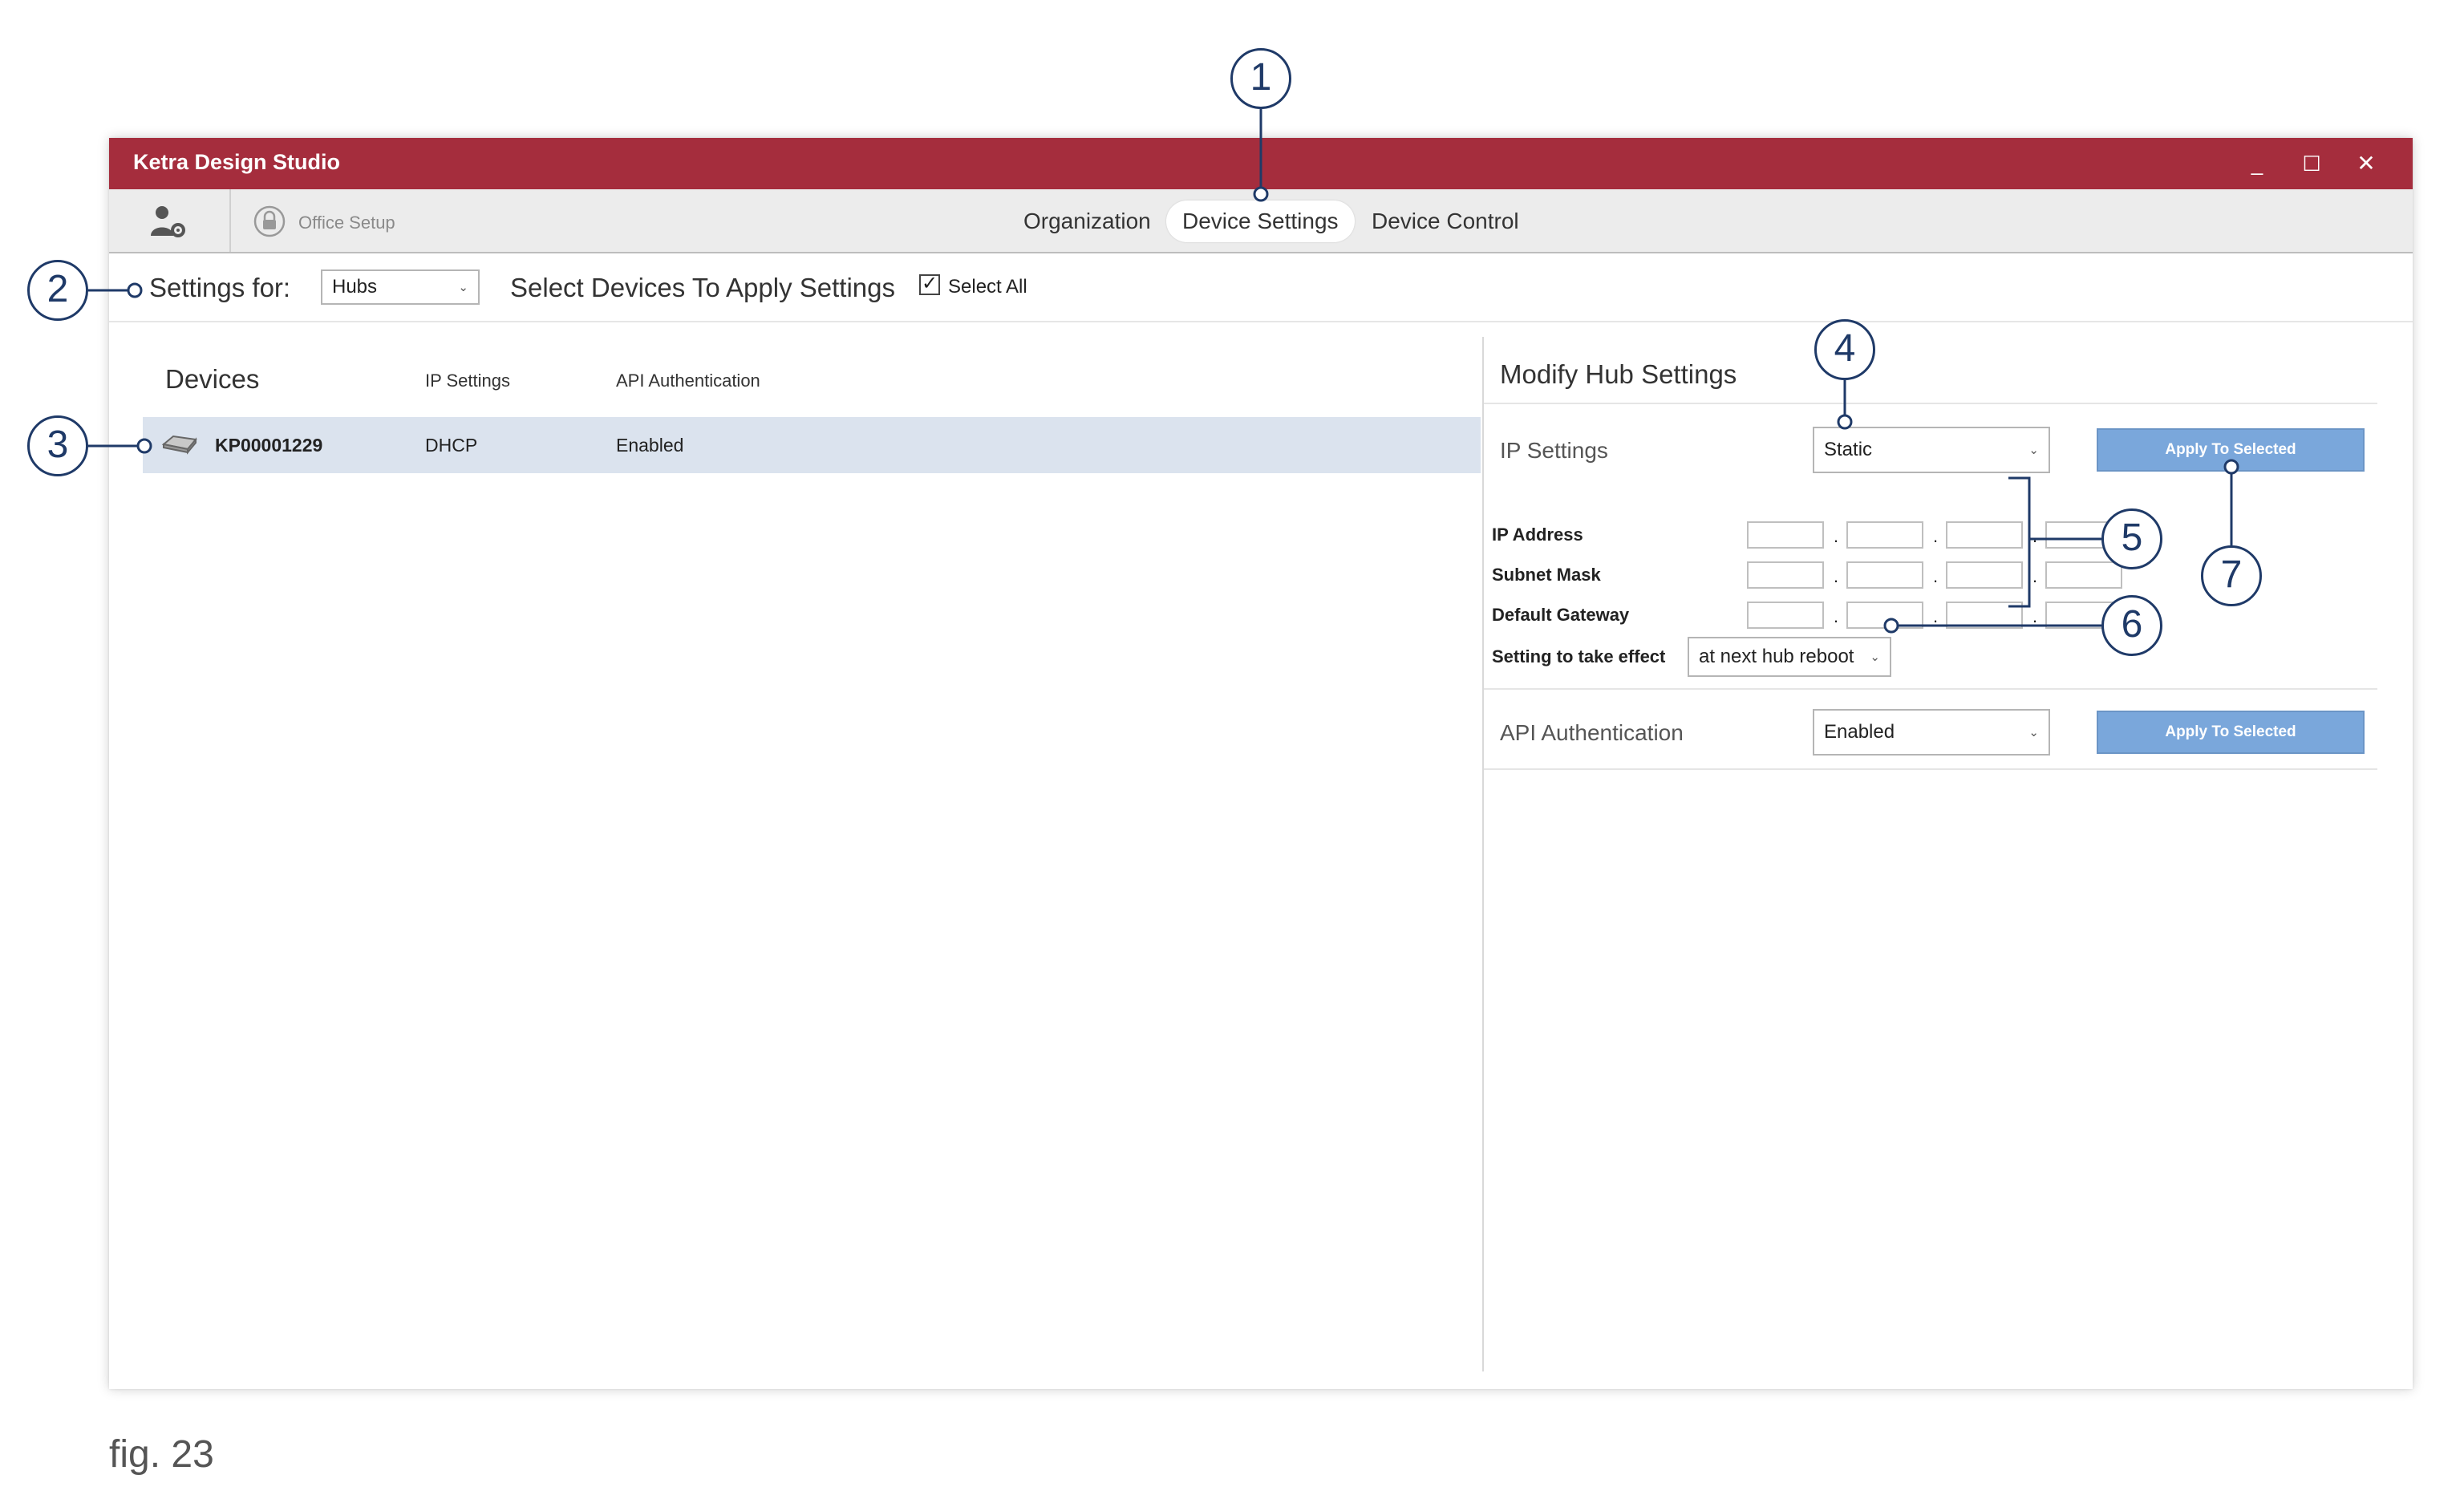 Image resolution: width=2464 pixels, height=1503 pixels. I want to click on settings-for-label: Settings for:, so click(220, 287).